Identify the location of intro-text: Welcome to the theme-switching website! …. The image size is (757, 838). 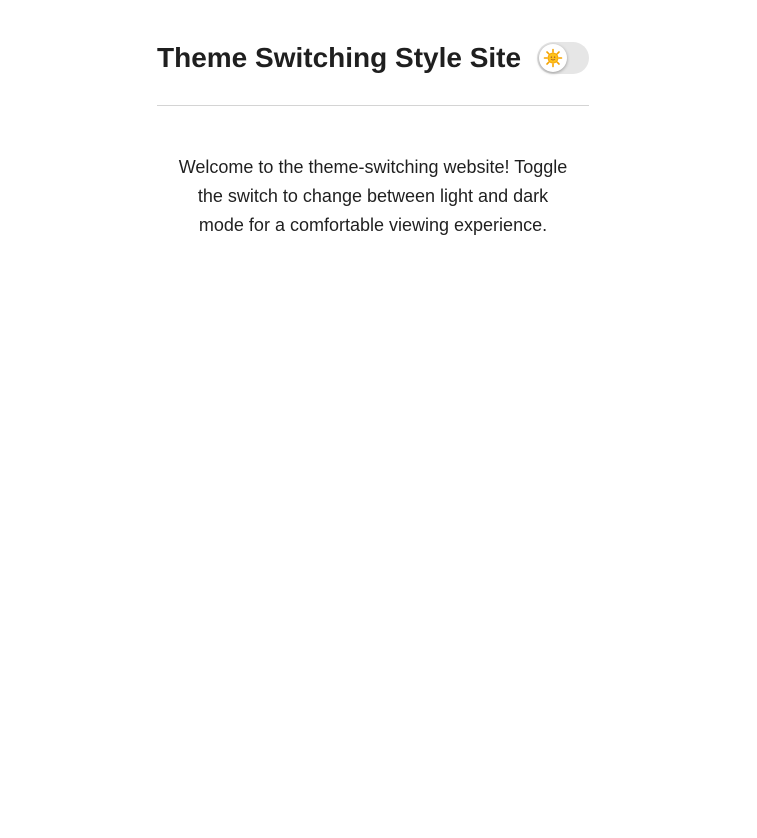
(373, 196).